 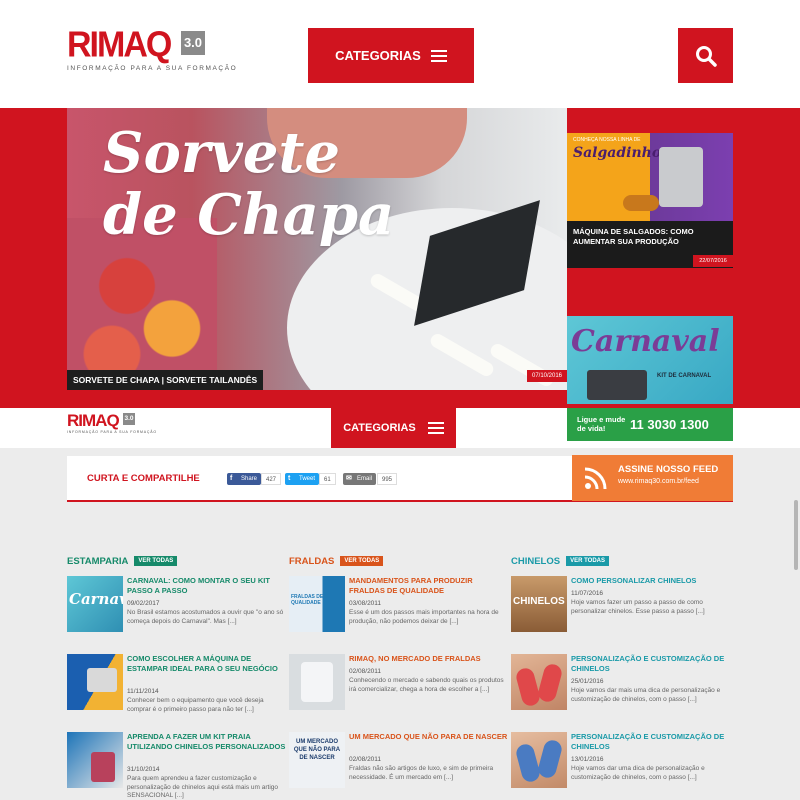 I want to click on hero-caption: SORVETE DE CHAPA | SORVETE TAILANDÊS, so click(x=165, y=380).